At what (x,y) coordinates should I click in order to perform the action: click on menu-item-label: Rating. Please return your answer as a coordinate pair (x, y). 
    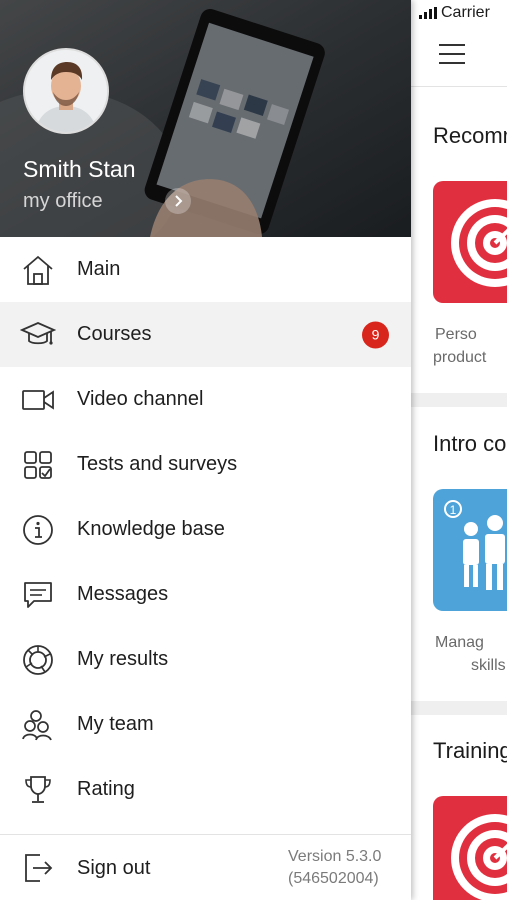
    Looking at the image, I should click on (106, 789).